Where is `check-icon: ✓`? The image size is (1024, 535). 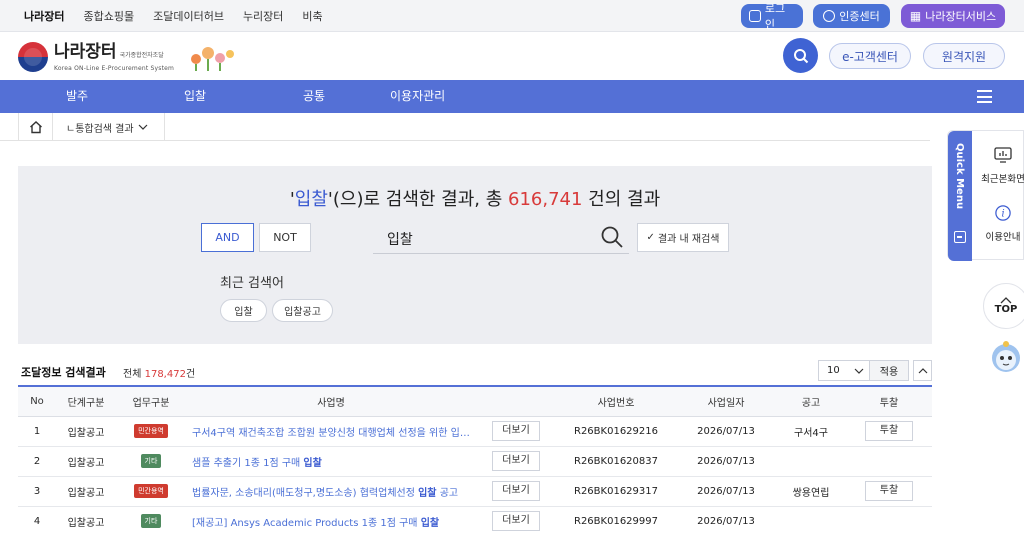
check-icon: ✓ is located at coordinates (650, 237).